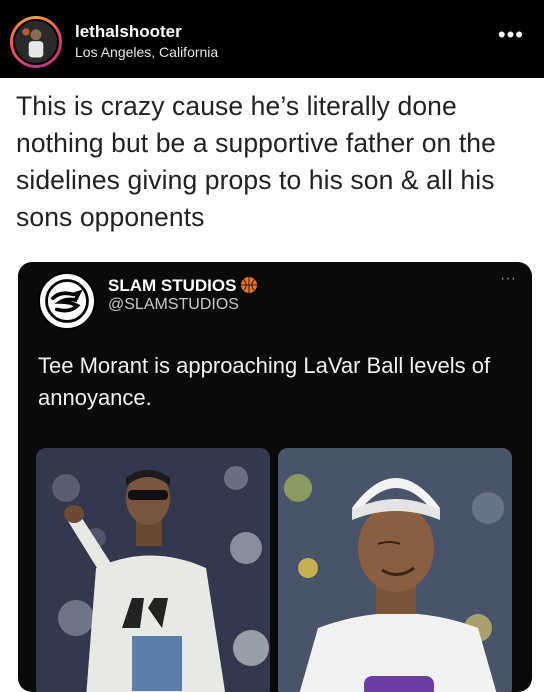  I want to click on avatar, so click(36, 42).